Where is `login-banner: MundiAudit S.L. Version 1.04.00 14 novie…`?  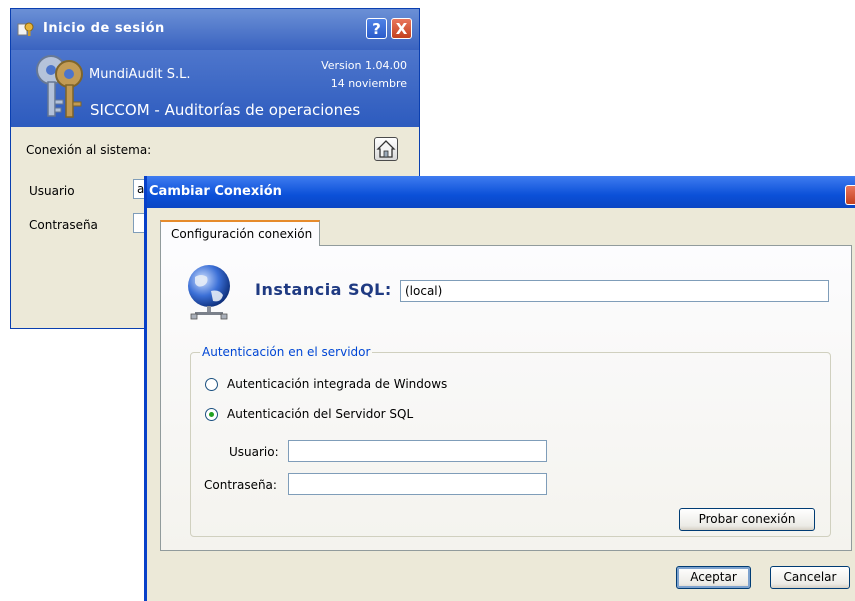 login-banner: MundiAudit S.L. Version 1.04.00 14 novie… is located at coordinates (215, 88).